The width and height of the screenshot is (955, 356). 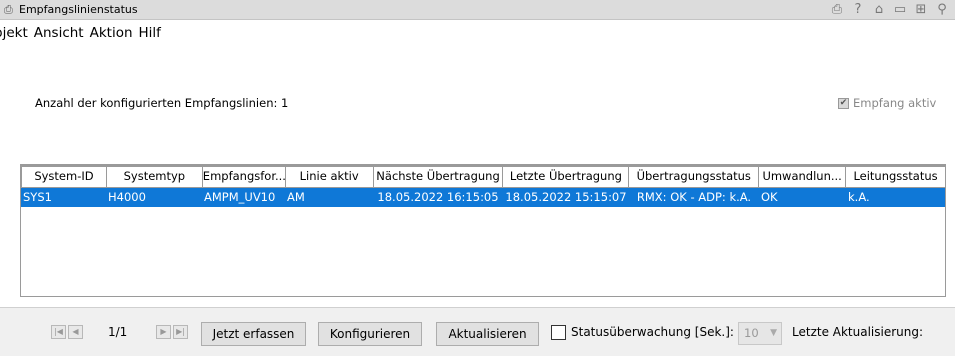 I want to click on cell-systemtyp: H4000, so click(x=127, y=197).